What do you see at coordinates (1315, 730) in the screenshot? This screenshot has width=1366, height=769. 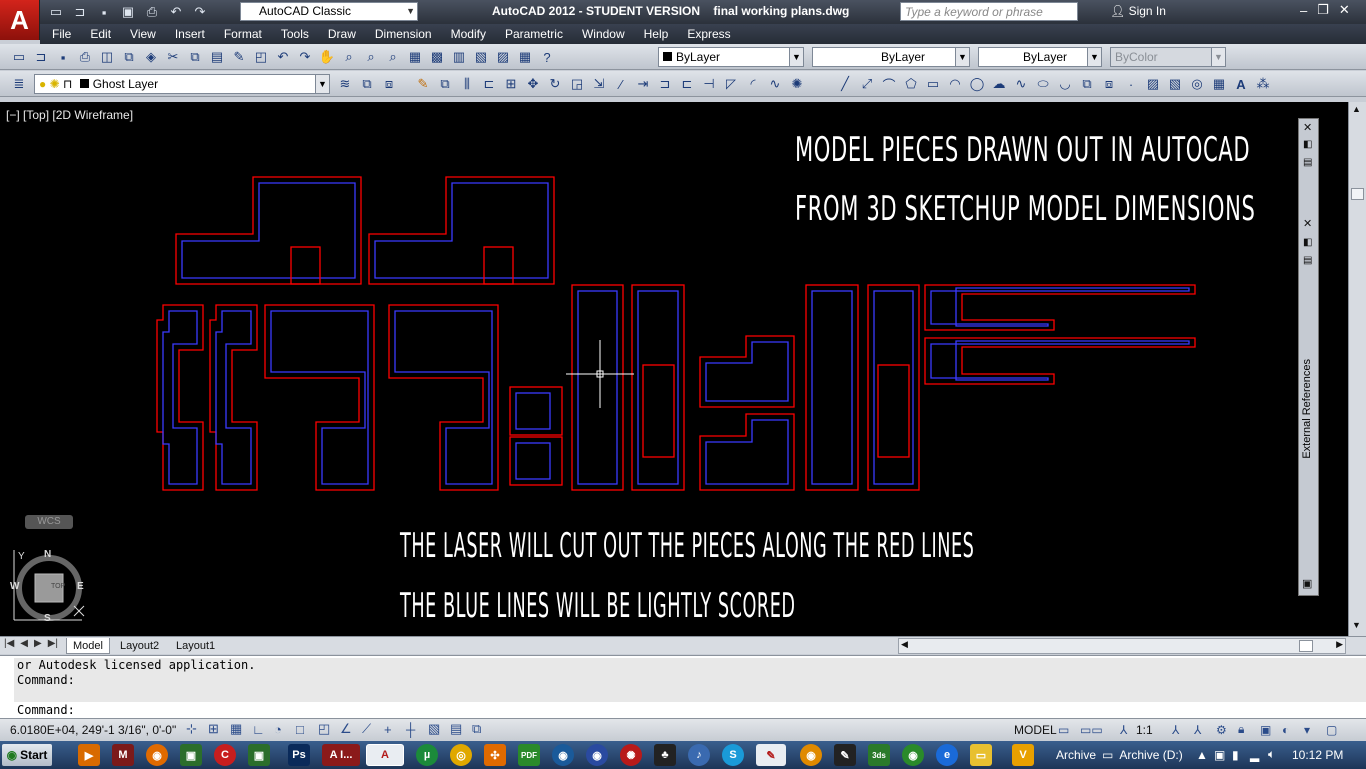 I see `status-menu-icon: ▾` at bounding box center [1315, 730].